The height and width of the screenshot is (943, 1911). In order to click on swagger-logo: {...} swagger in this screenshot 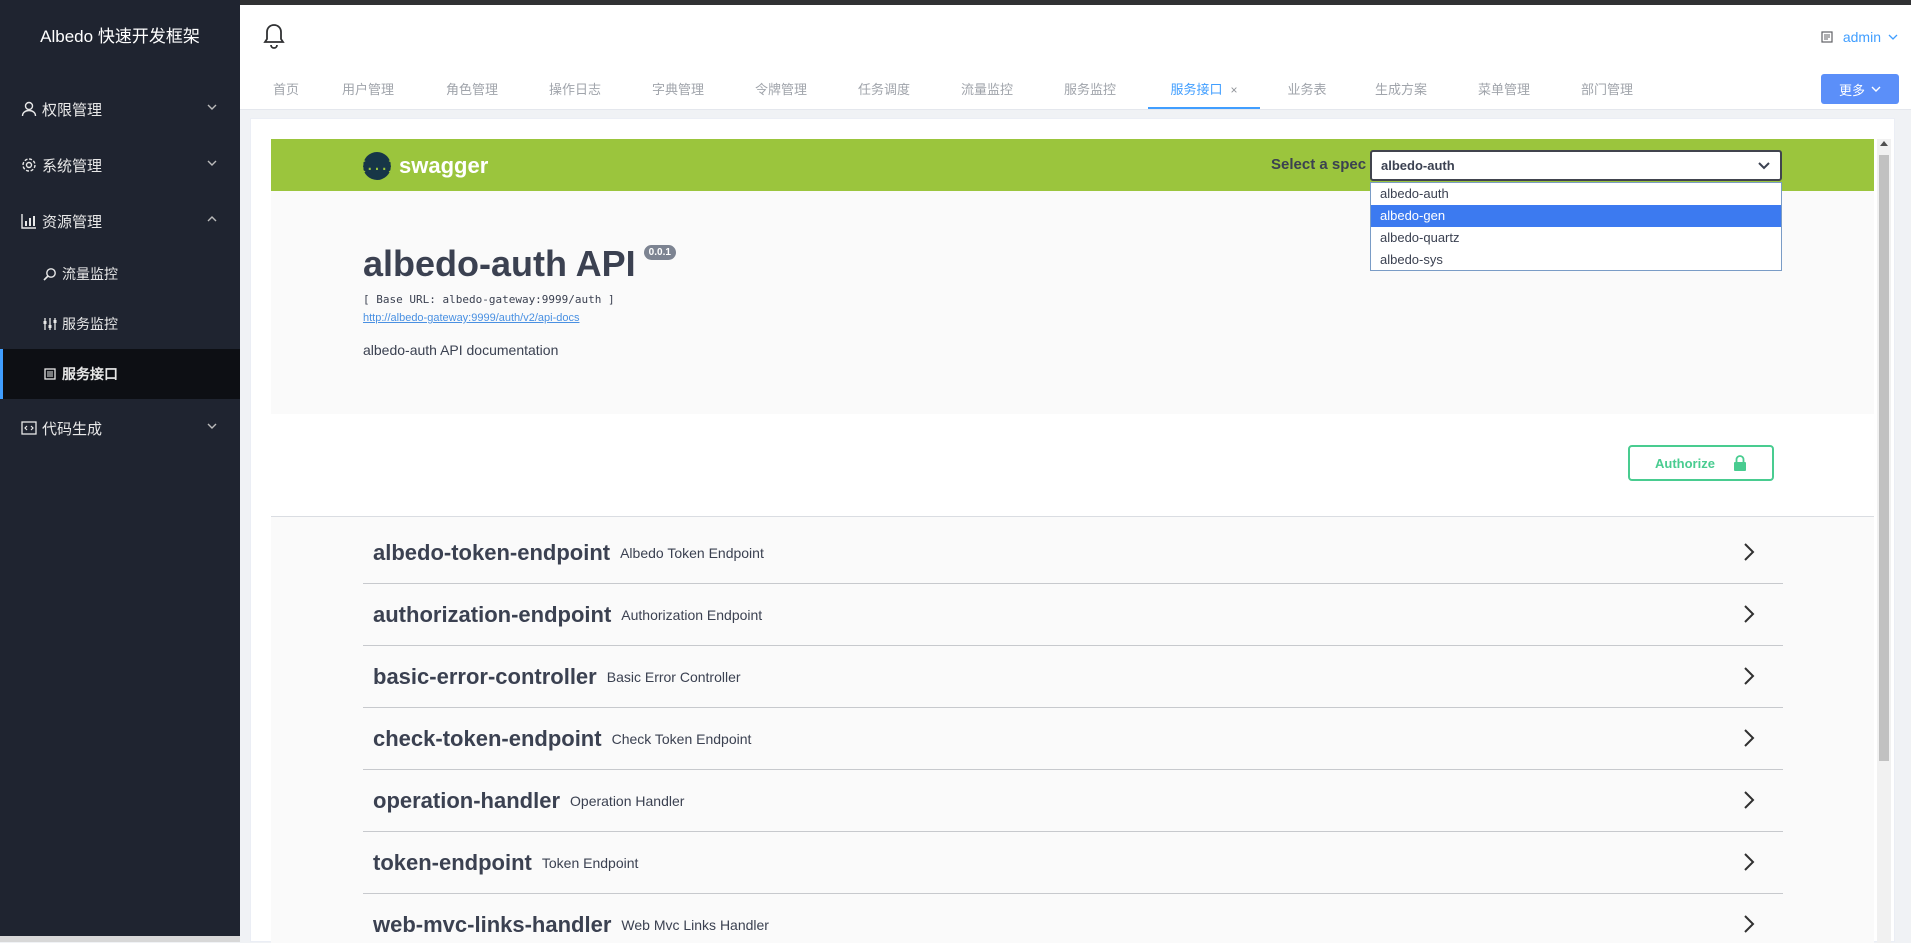, I will do `click(424, 166)`.